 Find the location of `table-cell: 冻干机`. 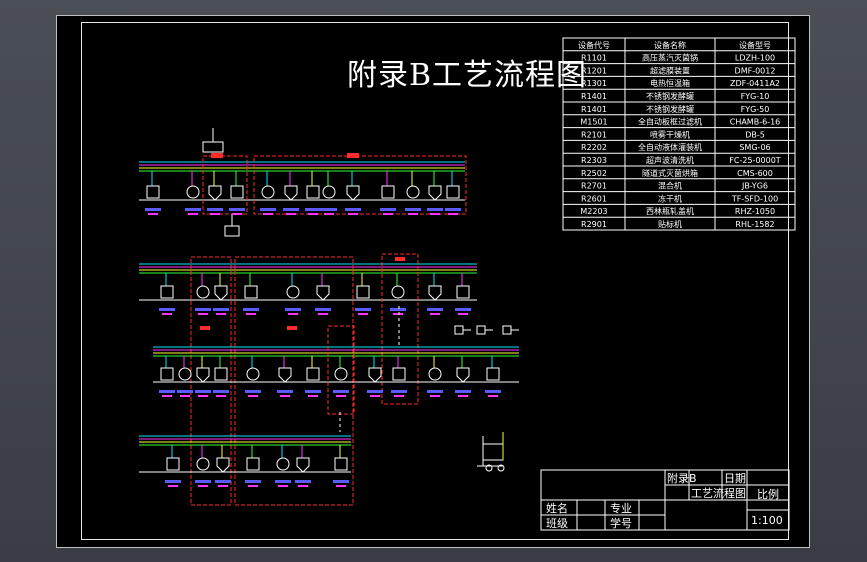

table-cell: 冻干机 is located at coordinates (670, 198).